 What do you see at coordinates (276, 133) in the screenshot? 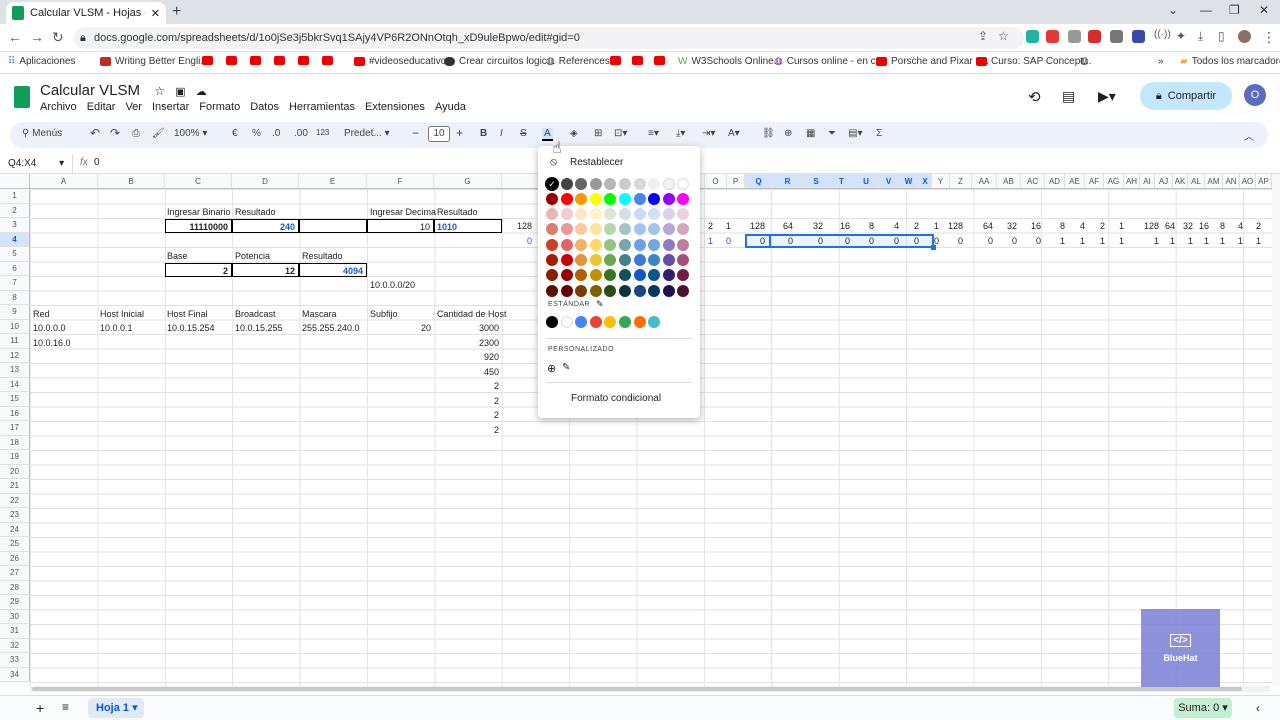
I see `decrease-decimals: .0` at bounding box center [276, 133].